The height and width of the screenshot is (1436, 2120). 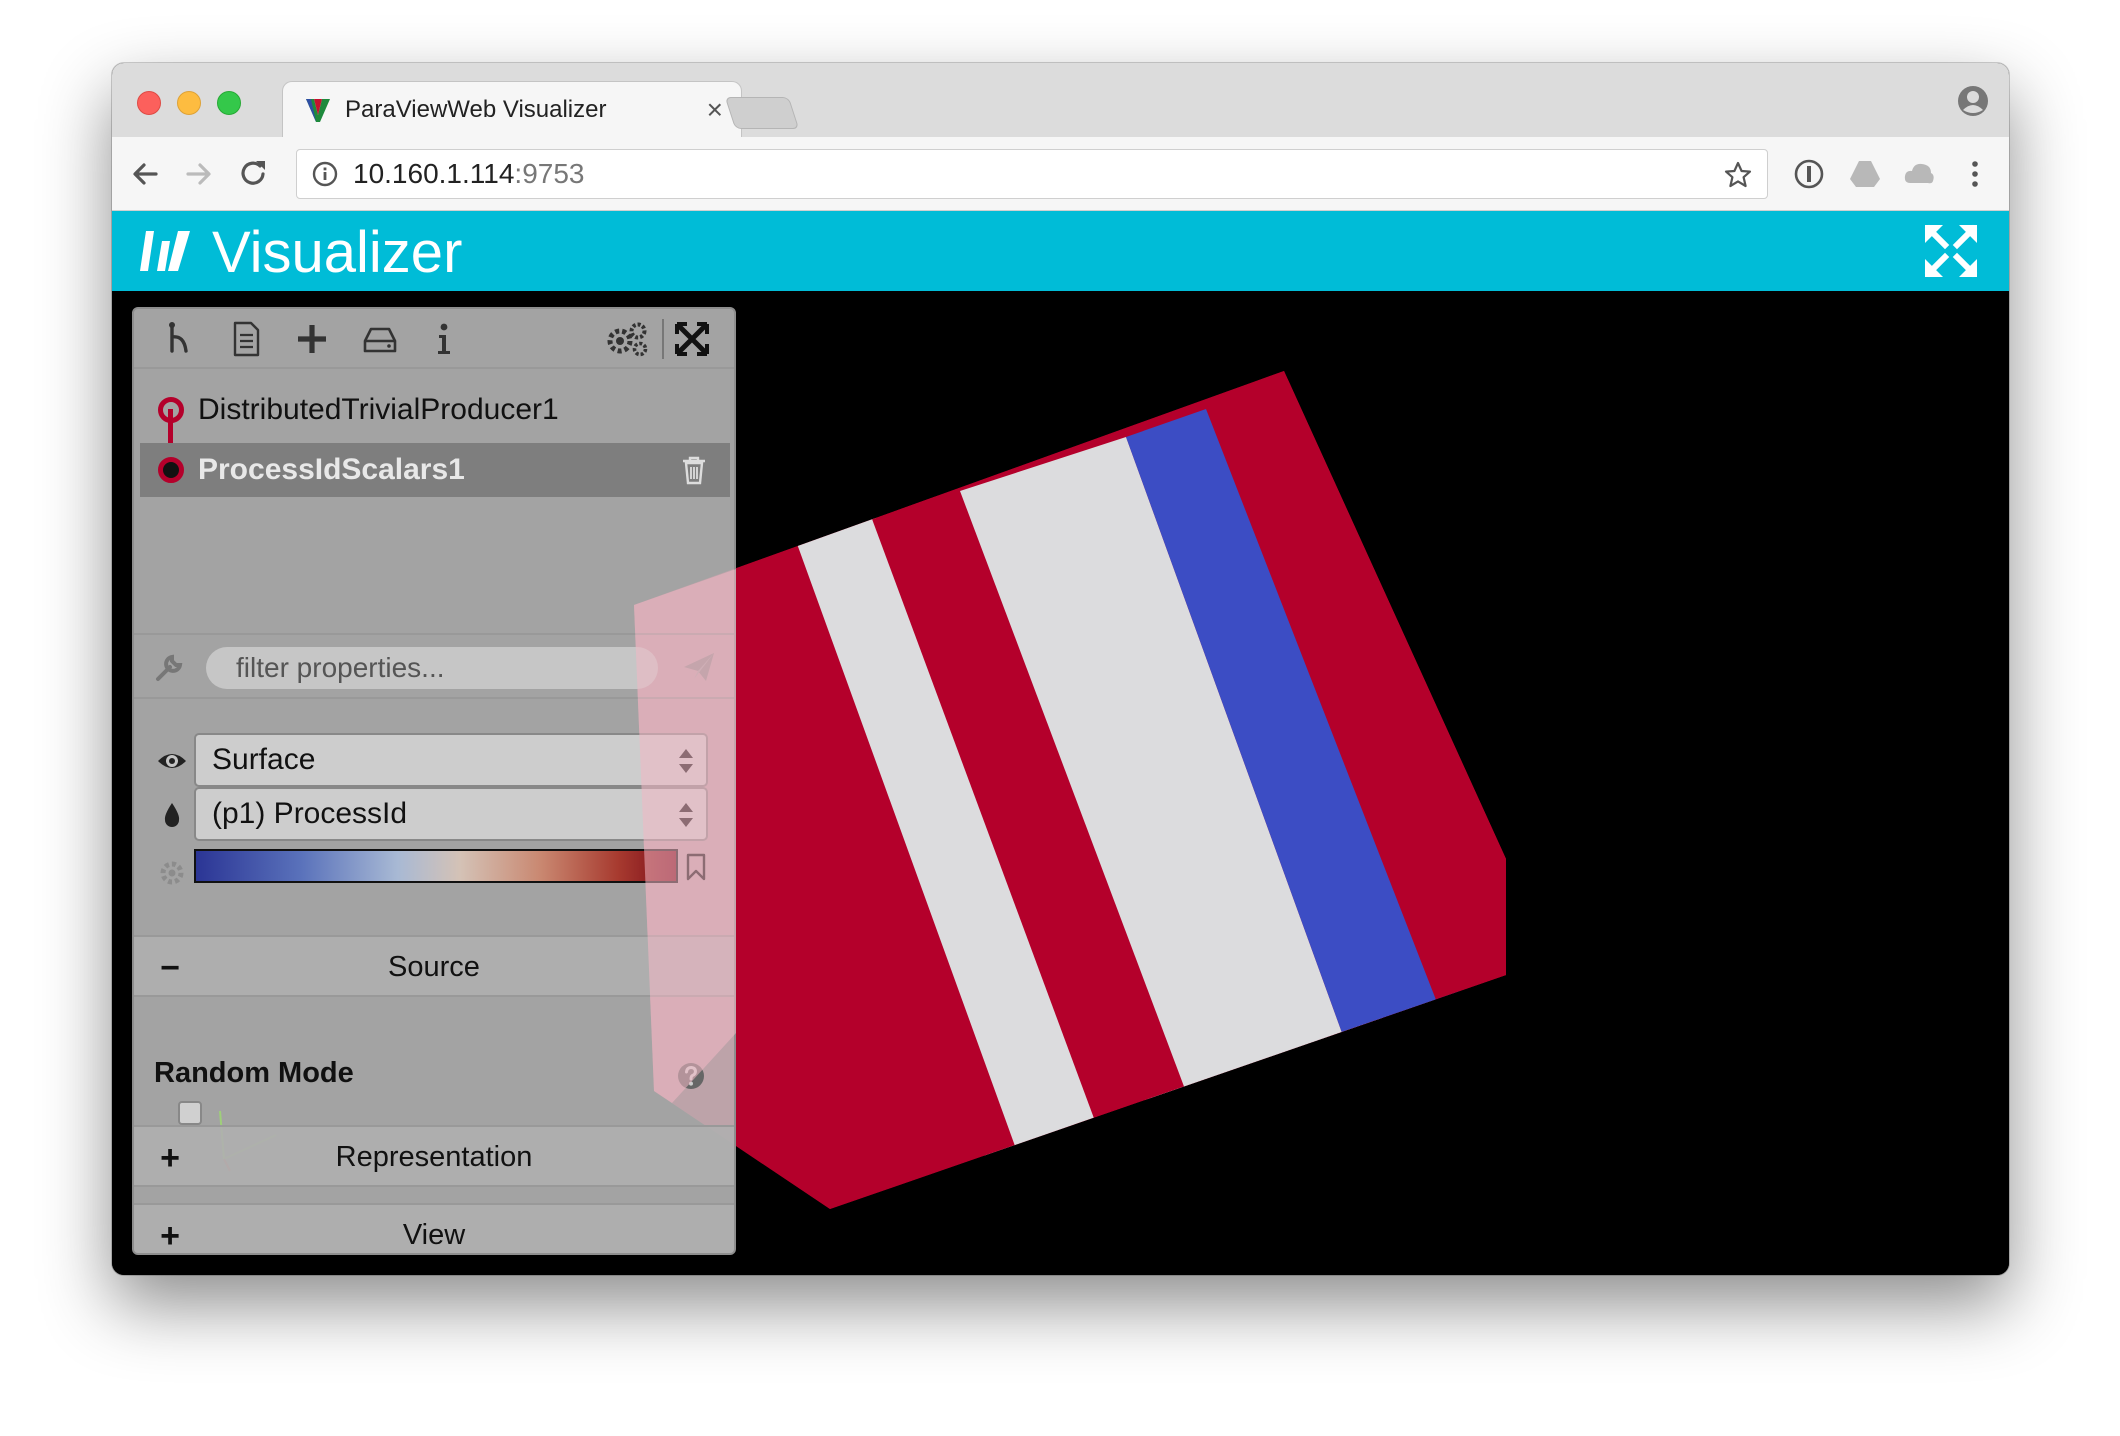 I want to click on surface-translucent-face, so click(x=685, y=836).